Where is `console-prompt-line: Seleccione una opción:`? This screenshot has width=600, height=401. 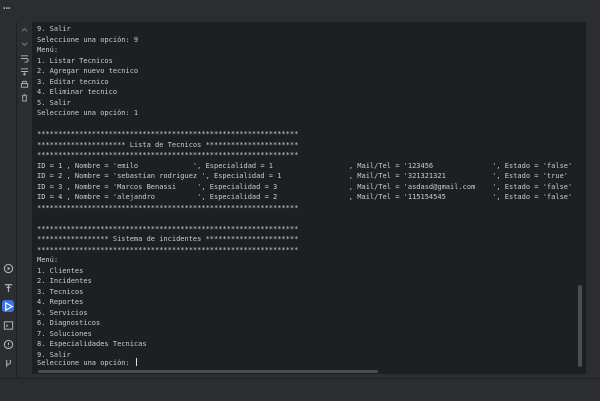
console-prompt-line: Seleccione una opción: is located at coordinates (87, 363).